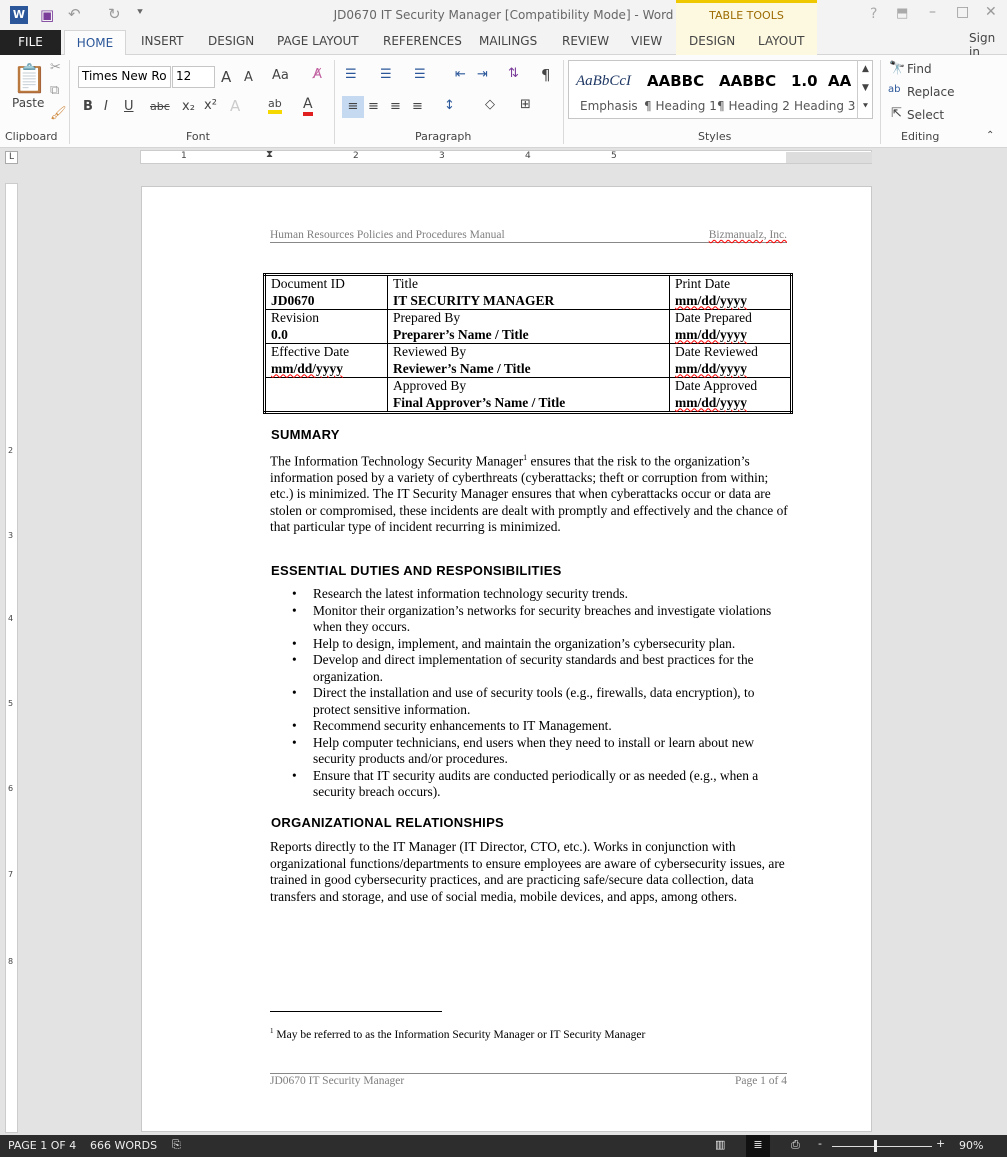 The height and width of the screenshot is (1157, 1007). What do you see at coordinates (417, 106) in the screenshot?
I see `justify-button: ≡` at bounding box center [417, 106].